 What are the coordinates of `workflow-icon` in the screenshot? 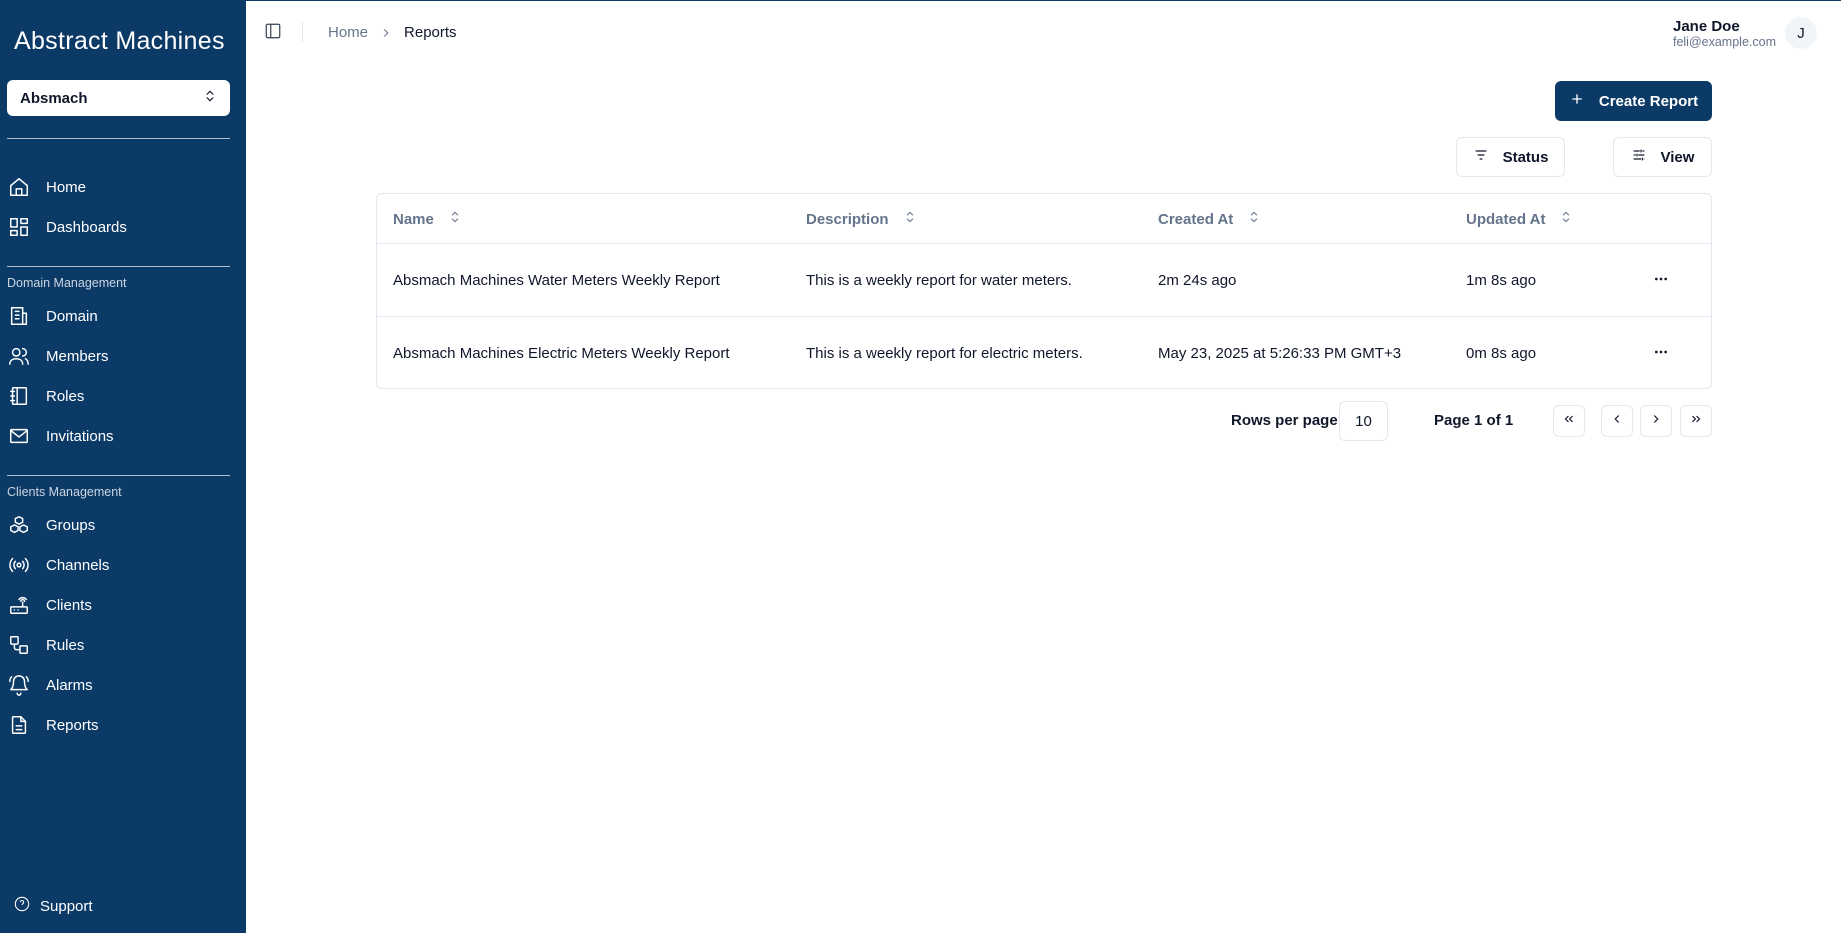 It's located at (19, 645).